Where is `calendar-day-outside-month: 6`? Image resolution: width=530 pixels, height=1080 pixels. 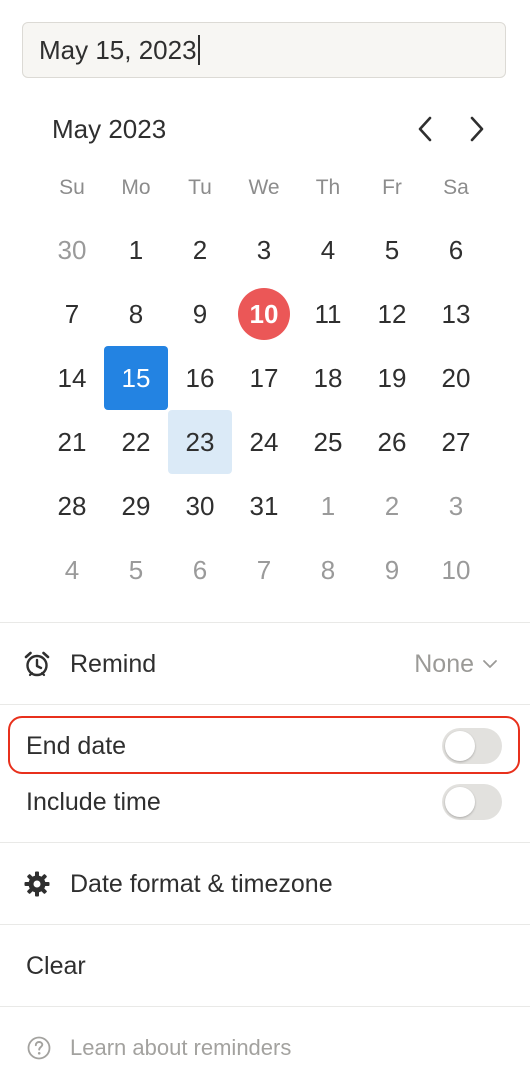 calendar-day-outside-month: 6 is located at coordinates (200, 570).